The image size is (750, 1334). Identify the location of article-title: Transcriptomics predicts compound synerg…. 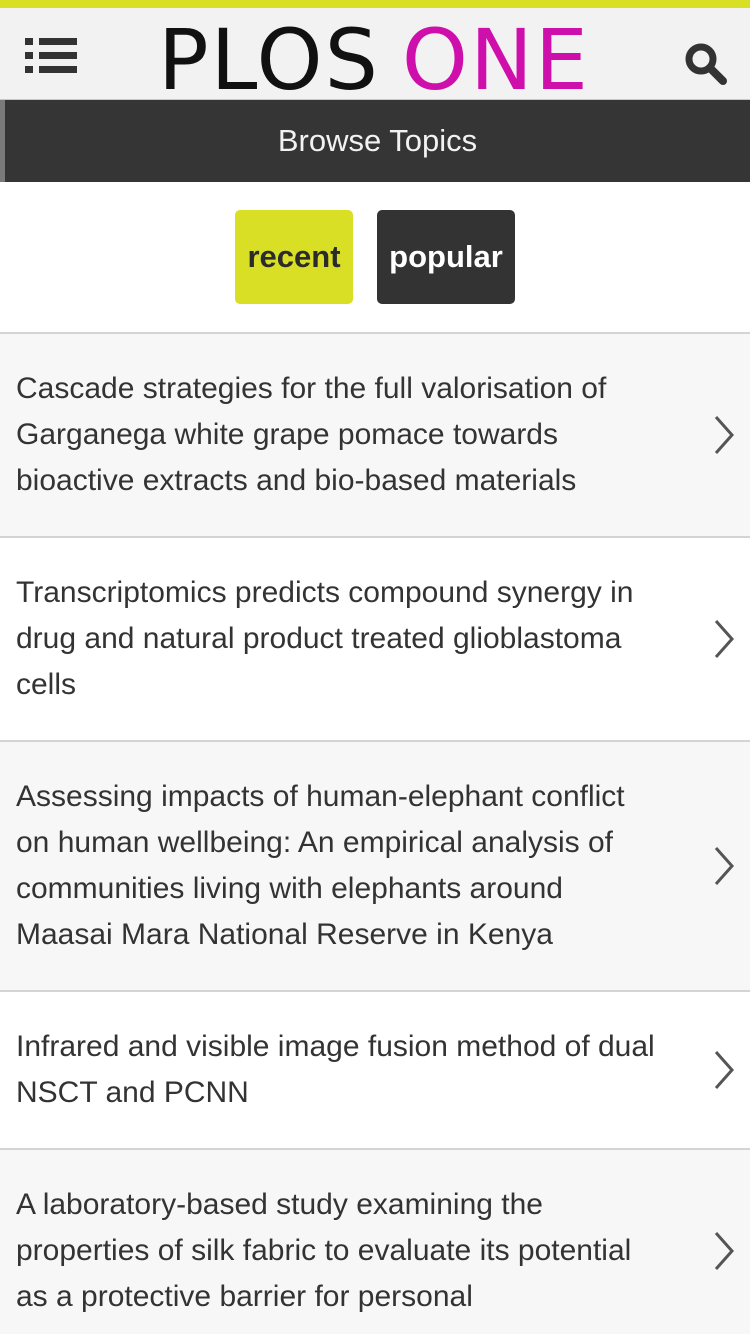
(325, 638).